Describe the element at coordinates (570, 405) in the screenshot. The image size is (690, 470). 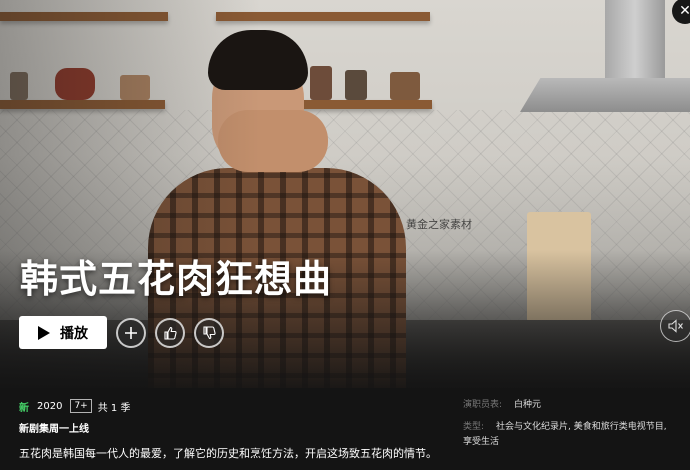
I see `cast-row: 演职员表: 白种元` at that location.